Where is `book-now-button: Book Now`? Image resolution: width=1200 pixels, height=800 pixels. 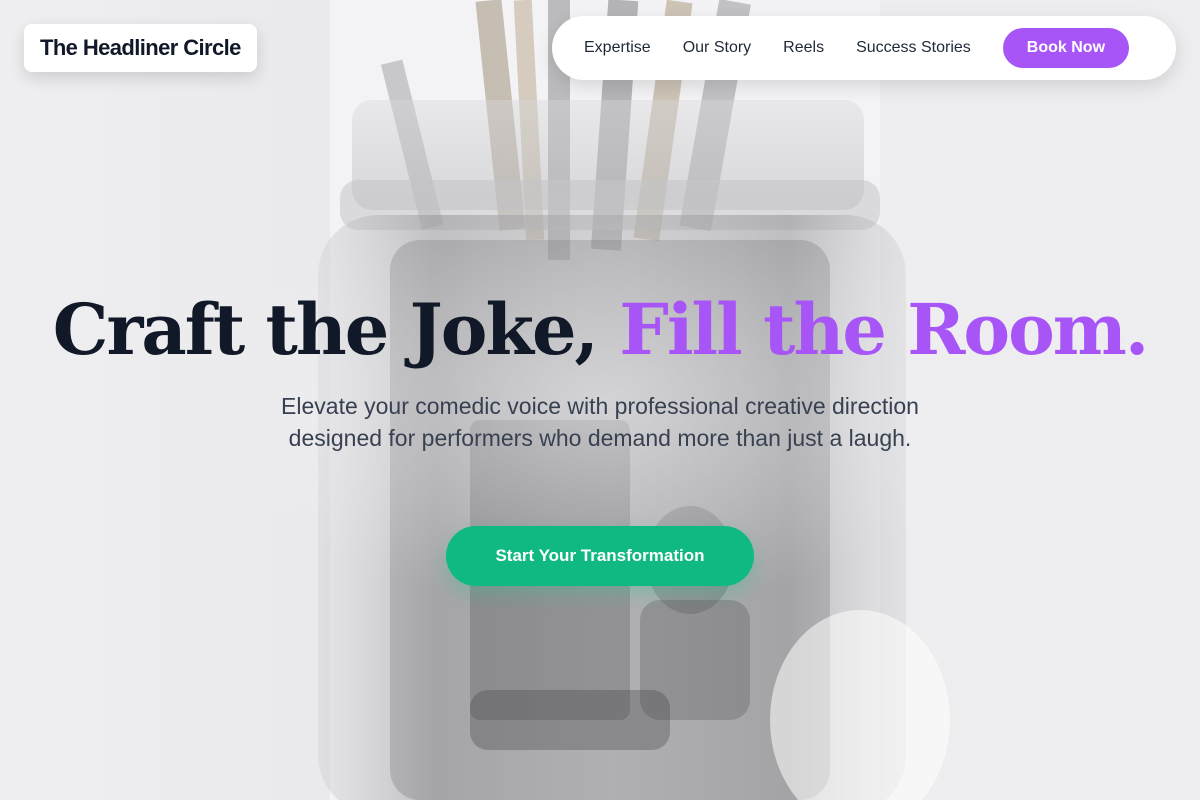
book-now-button: Book Now is located at coordinates (1066, 48).